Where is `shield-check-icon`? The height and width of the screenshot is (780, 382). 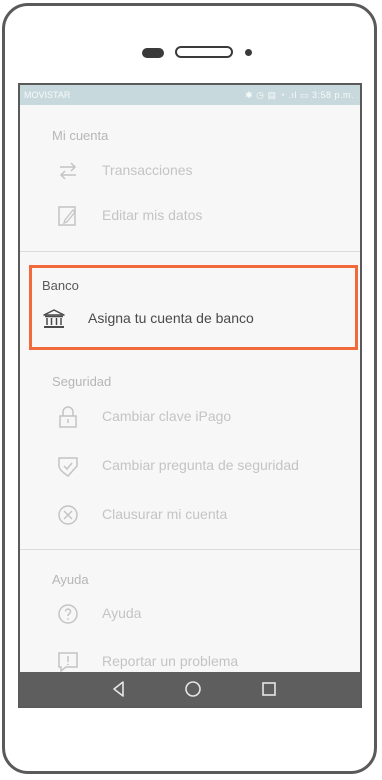 shield-check-icon is located at coordinates (68, 467).